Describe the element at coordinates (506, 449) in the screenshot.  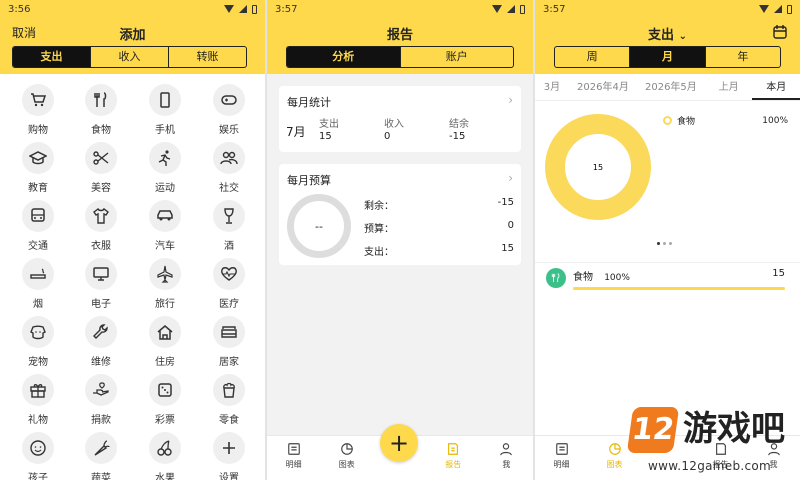
I see `user-icon` at that location.